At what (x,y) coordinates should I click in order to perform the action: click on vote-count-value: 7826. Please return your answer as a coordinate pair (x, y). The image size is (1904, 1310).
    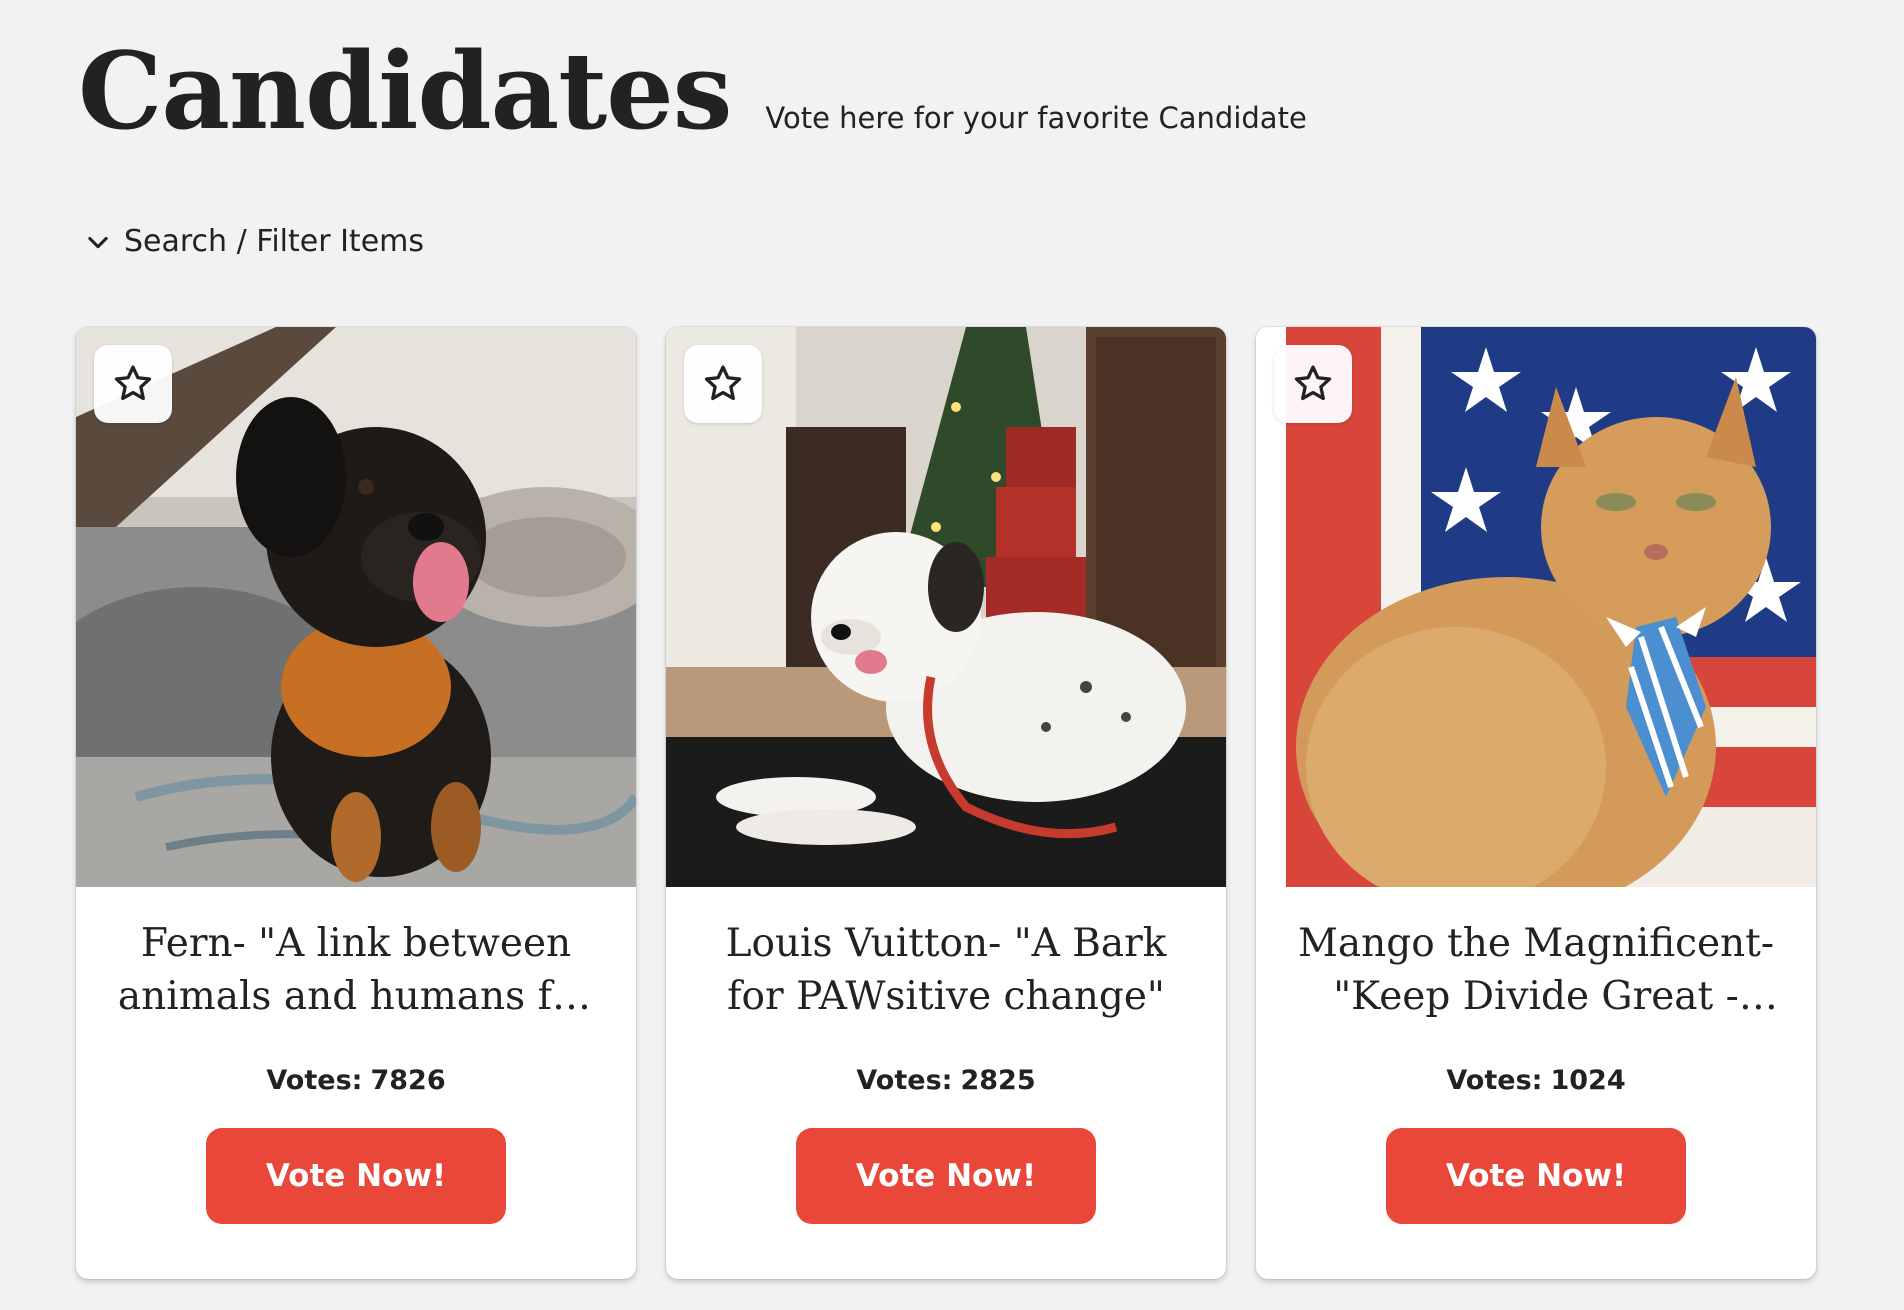
    Looking at the image, I should click on (408, 1080).